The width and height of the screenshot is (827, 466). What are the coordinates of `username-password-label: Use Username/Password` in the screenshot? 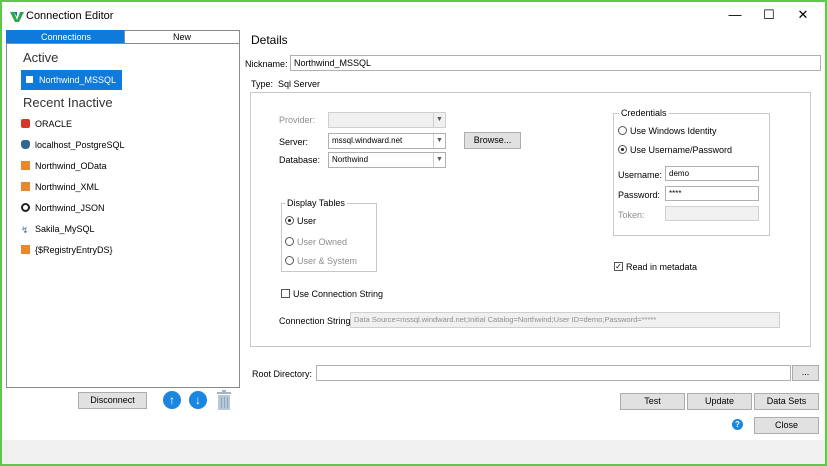 It's located at (681, 150).